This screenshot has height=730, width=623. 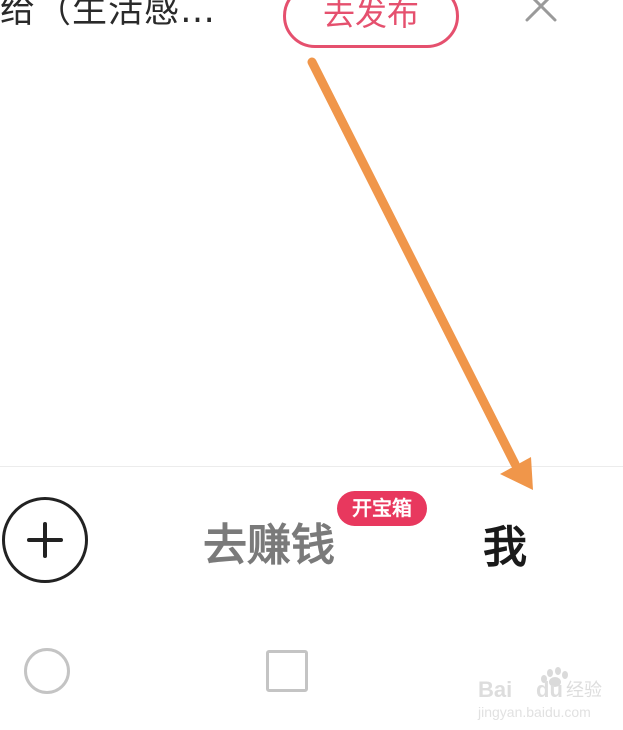 What do you see at coordinates (534, 712) in the screenshot?
I see `svg-text: jingyan.baidu.com` at bounding box center [534, 712].